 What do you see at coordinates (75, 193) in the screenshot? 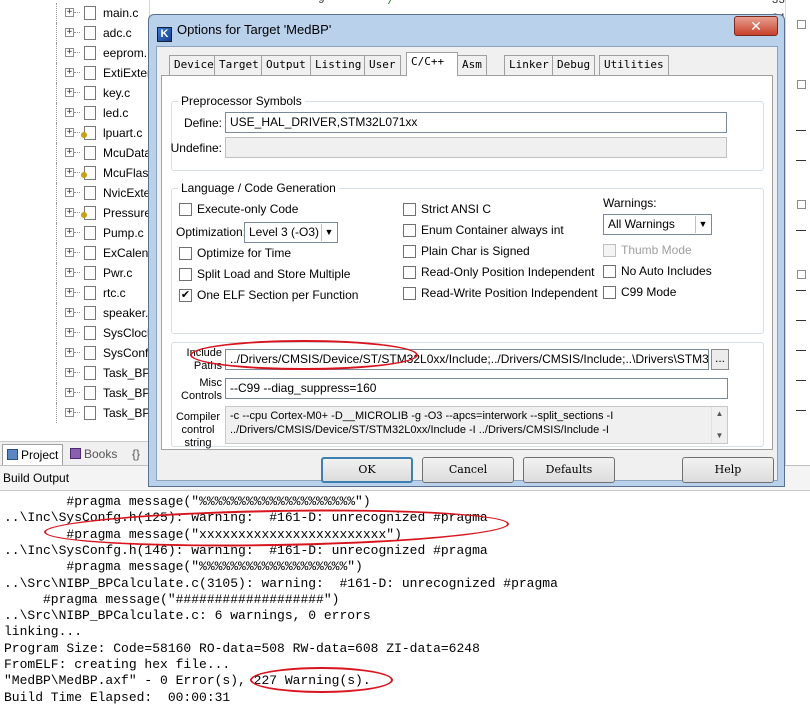
I see `tree-file-item: + NvicExte` at bounding box center [75, 193].